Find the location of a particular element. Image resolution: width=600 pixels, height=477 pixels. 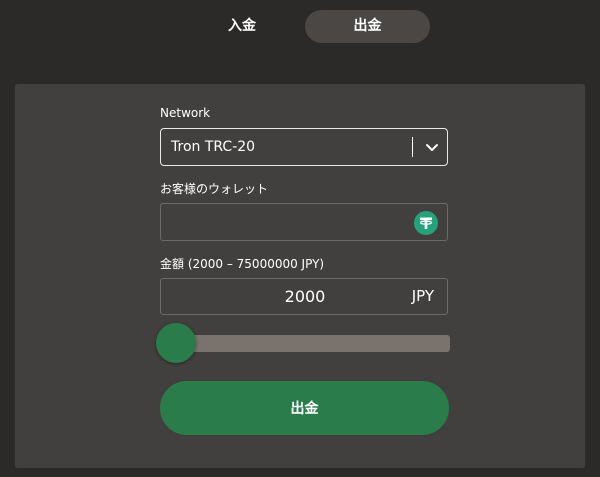

amount-value: 2000 is located at coordinates (305, 296).